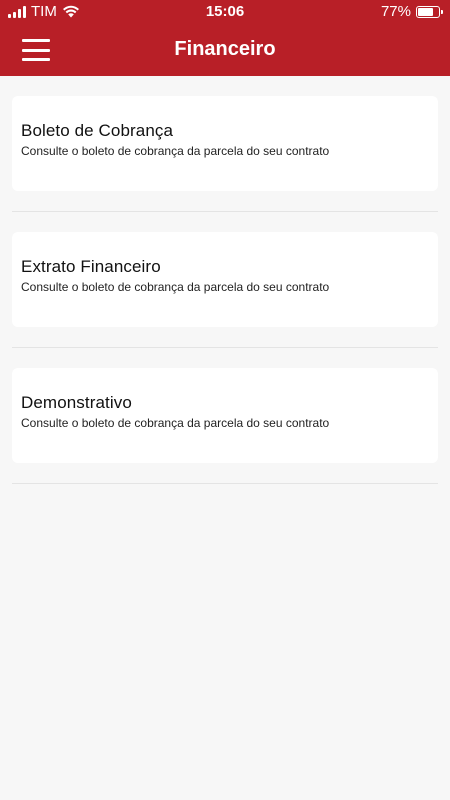 The height and width of the screenshot is (800, 450). I want to click on battery-percent: 77%, so click(395, 11).